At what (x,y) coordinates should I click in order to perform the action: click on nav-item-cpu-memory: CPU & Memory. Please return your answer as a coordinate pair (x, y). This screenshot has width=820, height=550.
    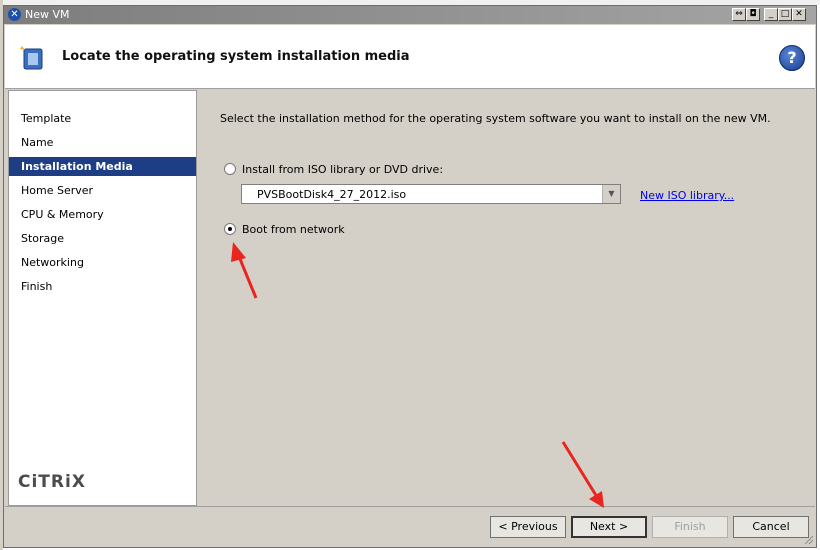
    Looking at the image, I should click on (102, 214).